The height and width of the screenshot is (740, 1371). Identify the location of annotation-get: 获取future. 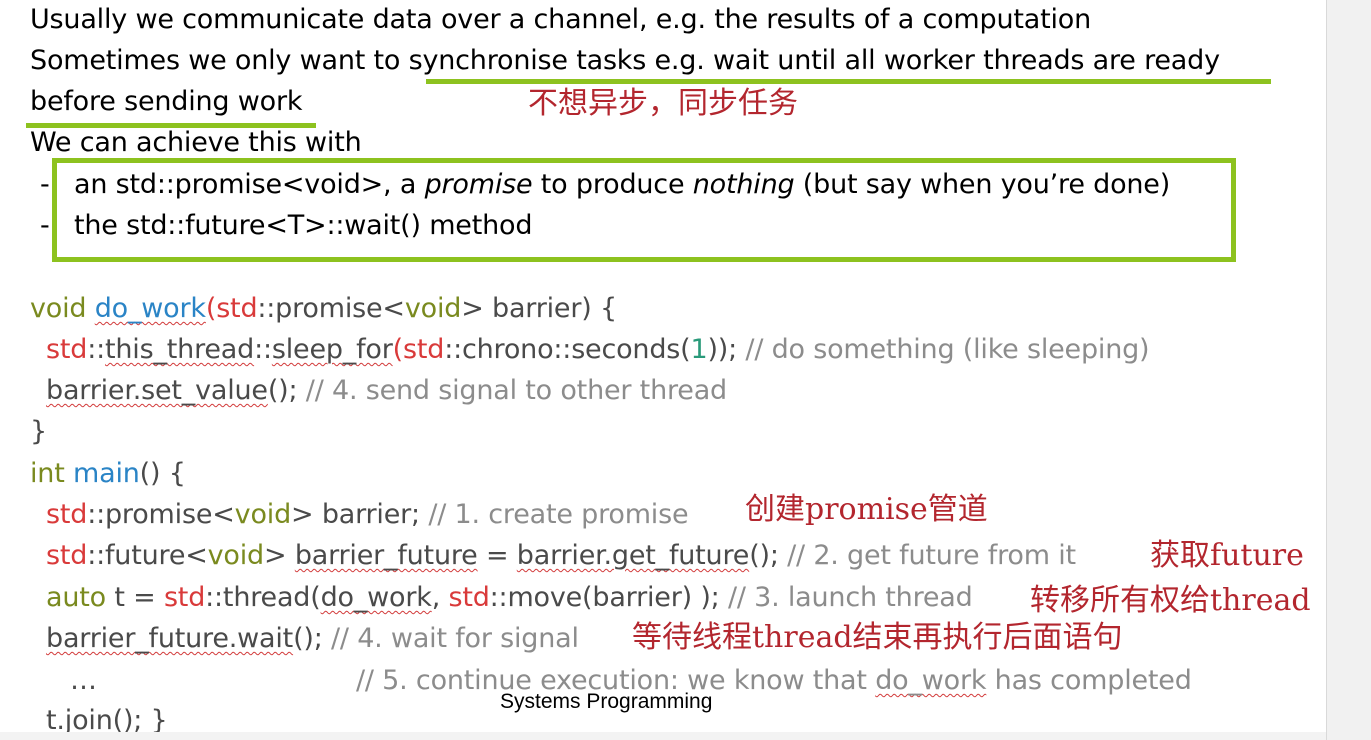
(1227, 555).